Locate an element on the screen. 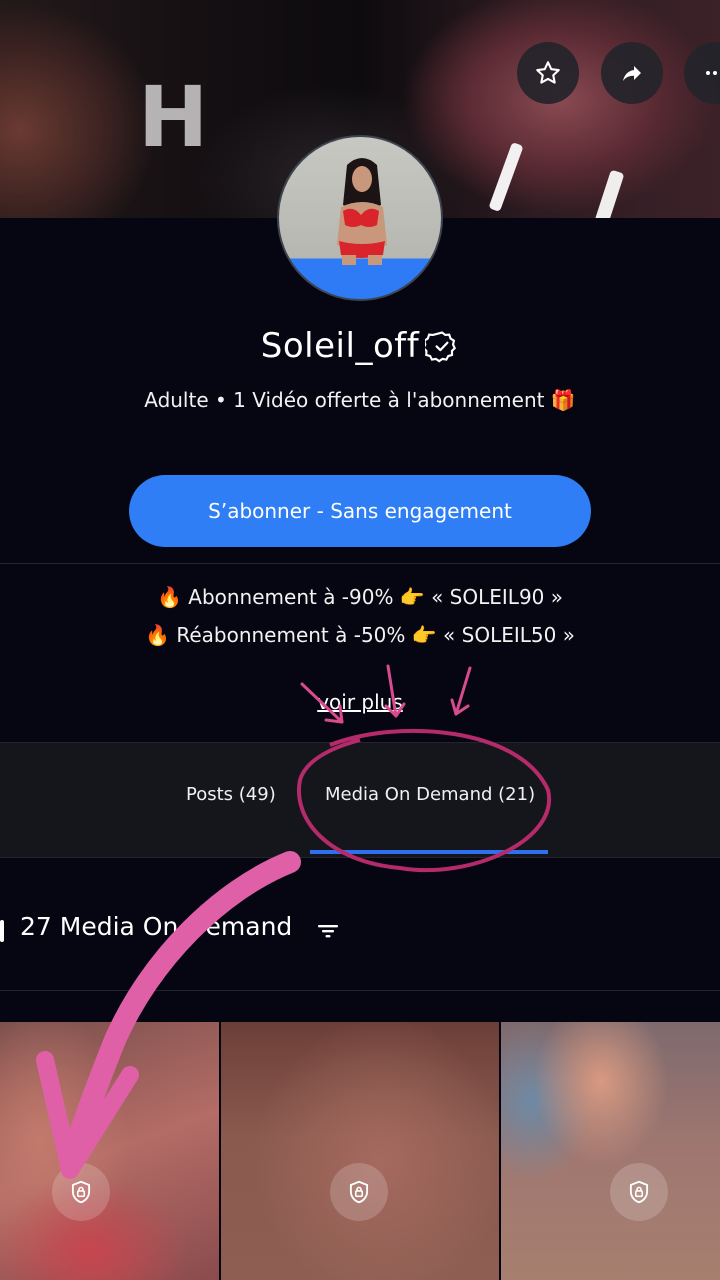 The image size is (720, 1280). more-dots-icon is located at coordinates (711, 73).